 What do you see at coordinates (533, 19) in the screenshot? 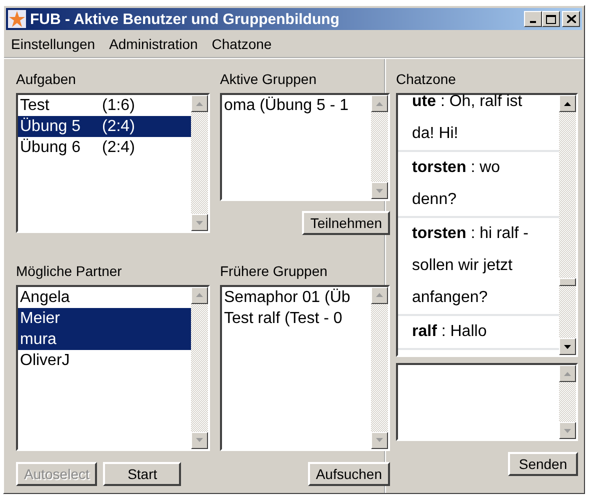
I see `minimize-button` at bounding box center [533, 19].